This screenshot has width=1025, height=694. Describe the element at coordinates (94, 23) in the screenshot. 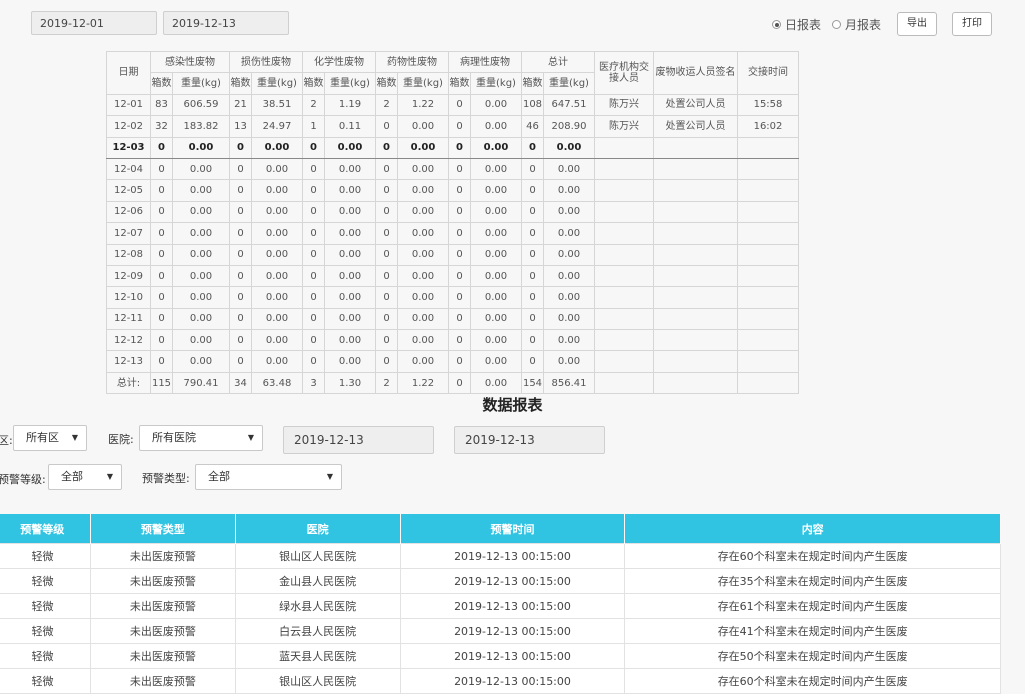

I see `start-date-input: 2019-12-01` at that location.